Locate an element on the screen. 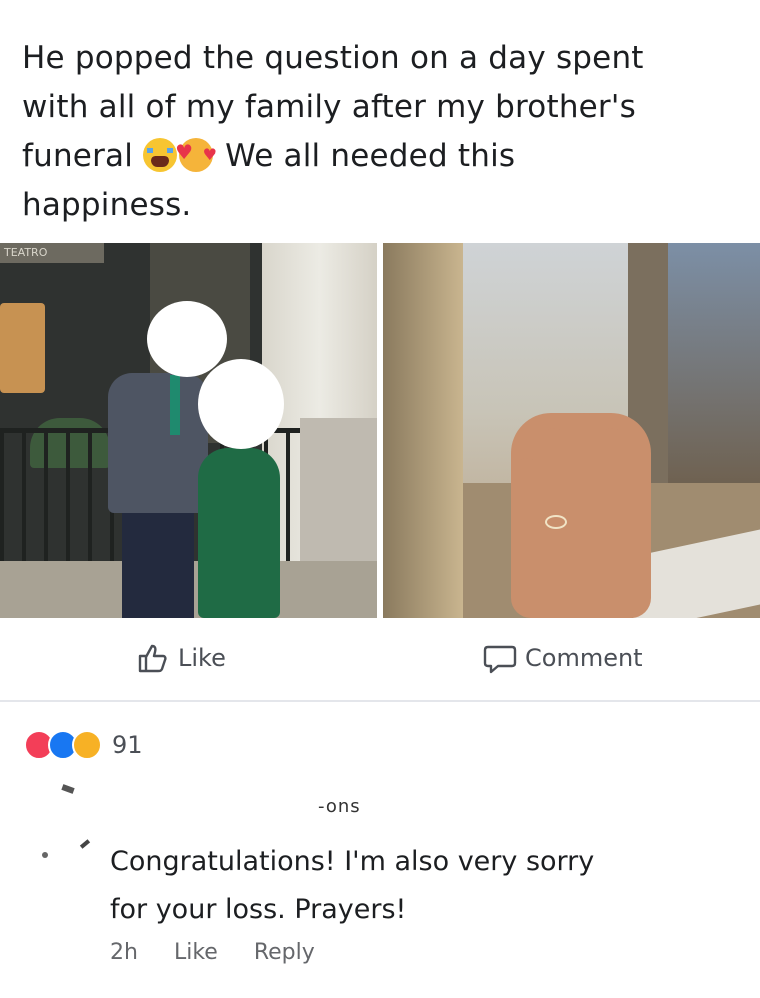 Image resolution: width=760 pixels, height=998 pixels. like-label: Like is located at coordinates (202, 658).